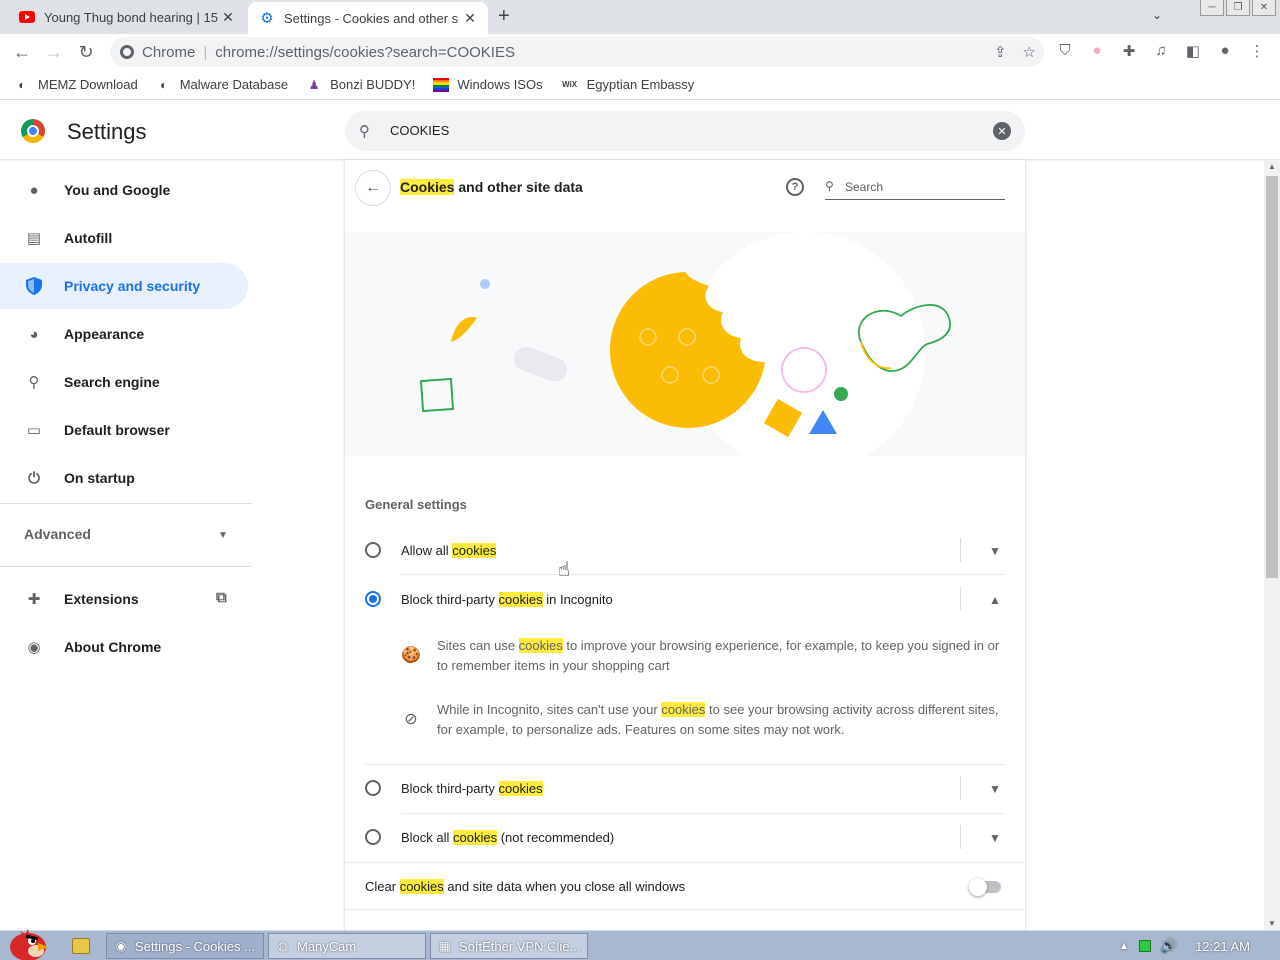 This screenshot has width=1280, height=960. What do you see at coordinates (22, 52) in the screenshot?
I see `back-arrow-icon: ←` at bounding box center [22, 52].